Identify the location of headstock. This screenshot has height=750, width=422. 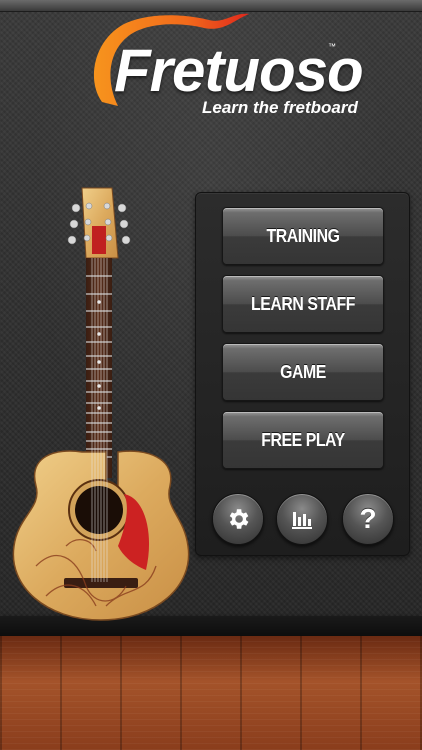
(99, 223).